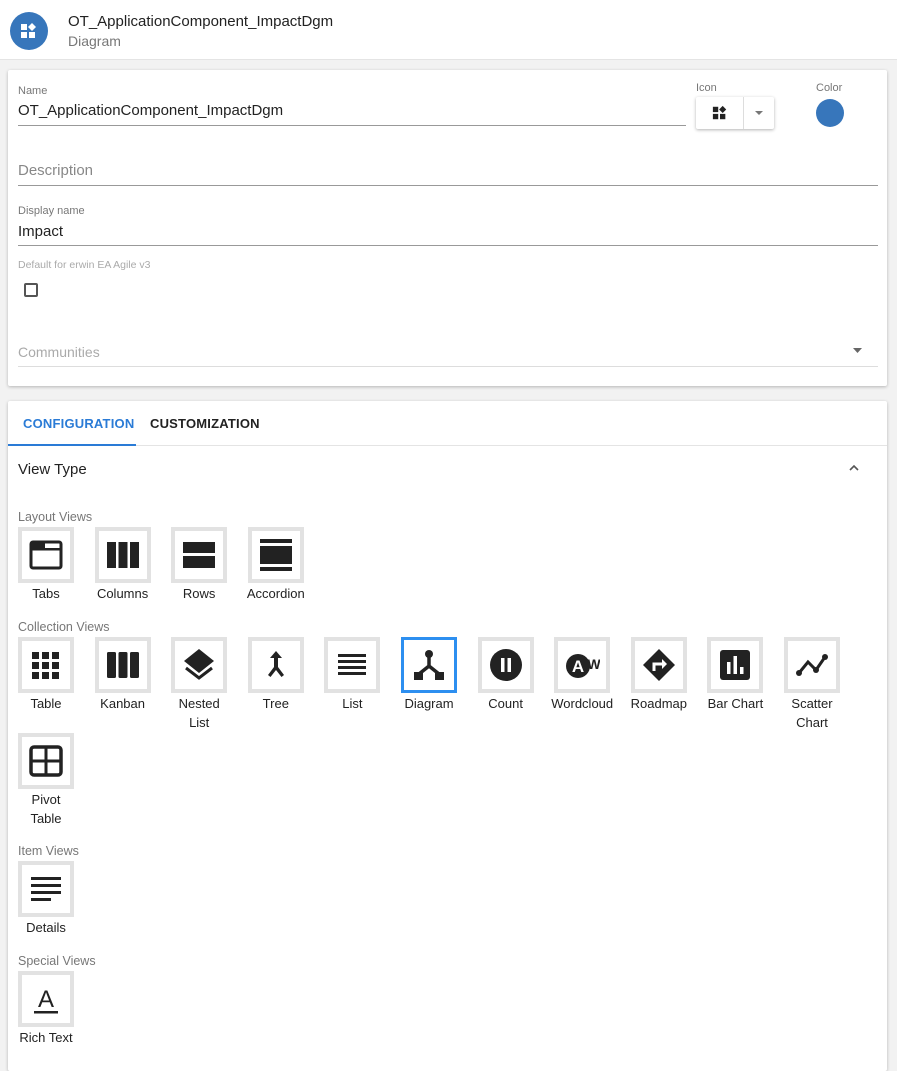 Image resolution: width=897 pixels, height=1071 pixels. I want to click on view-type-tree, so click(275, 665).